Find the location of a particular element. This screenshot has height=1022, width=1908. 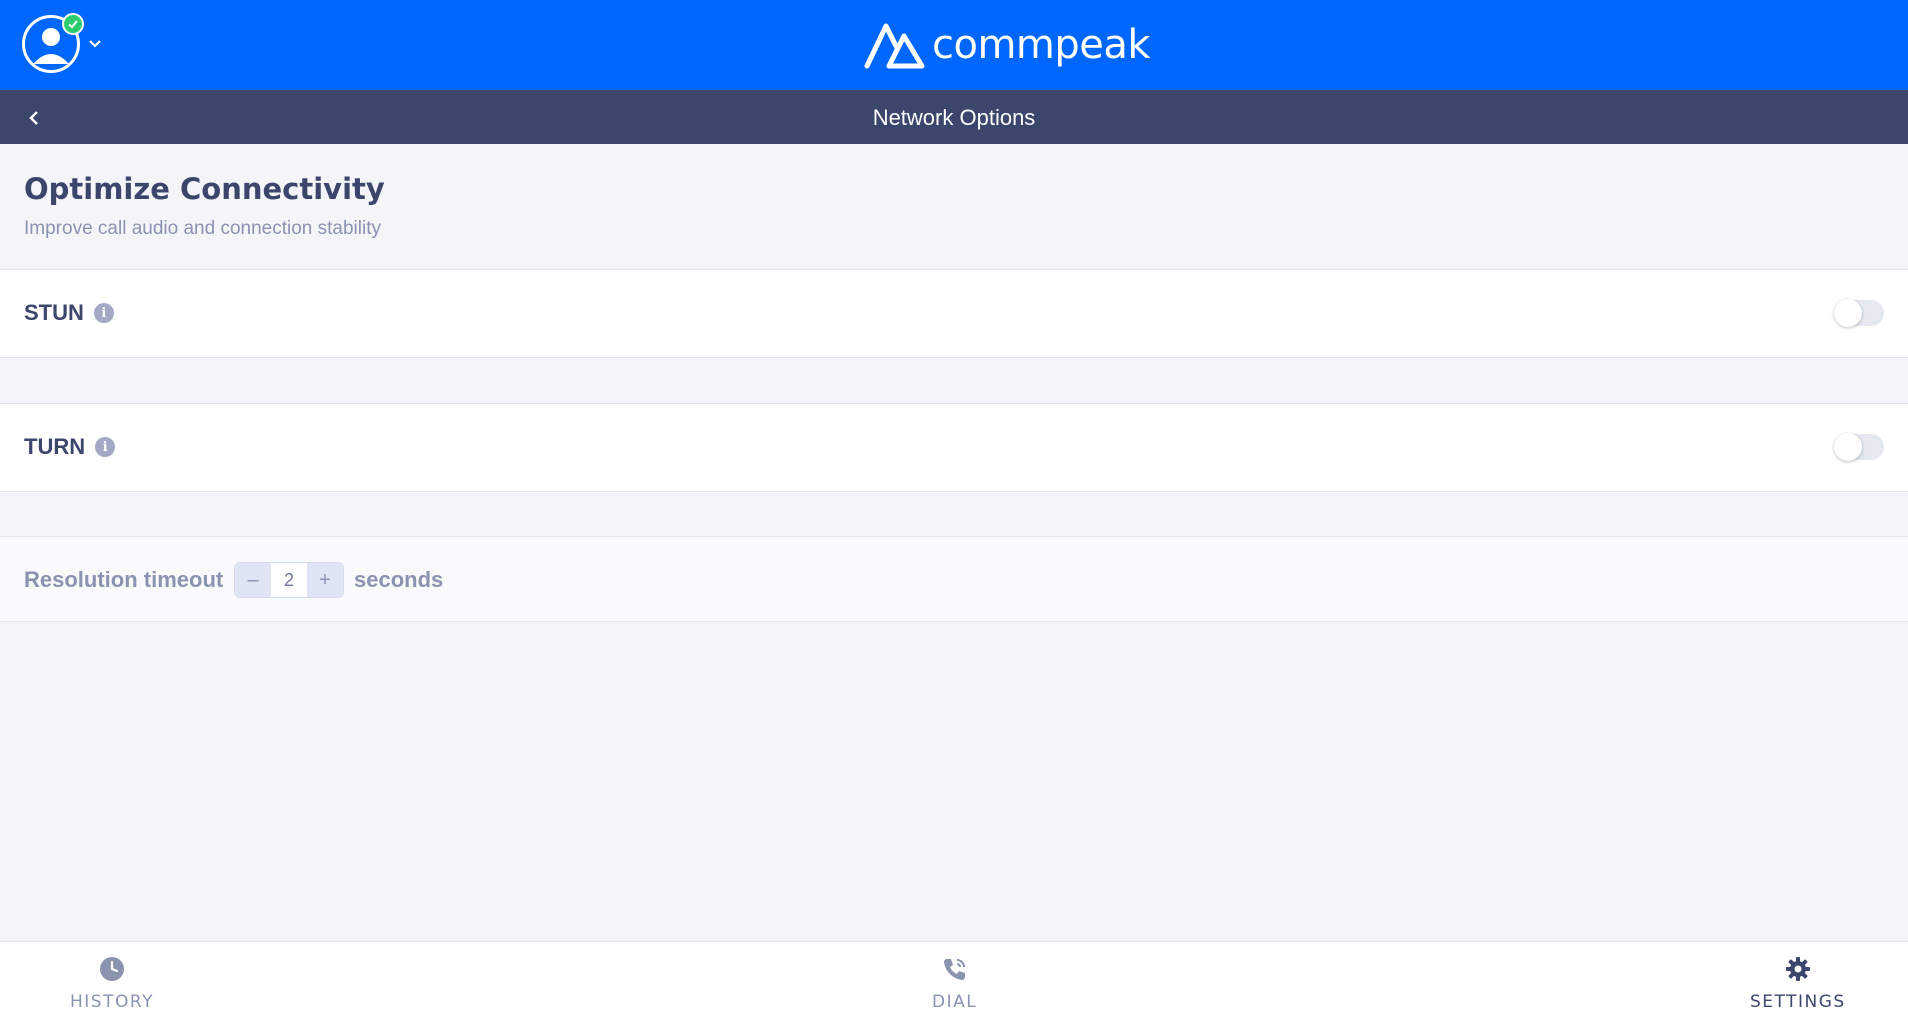

turn-label: TURN i is located at coordinates (70, 447).